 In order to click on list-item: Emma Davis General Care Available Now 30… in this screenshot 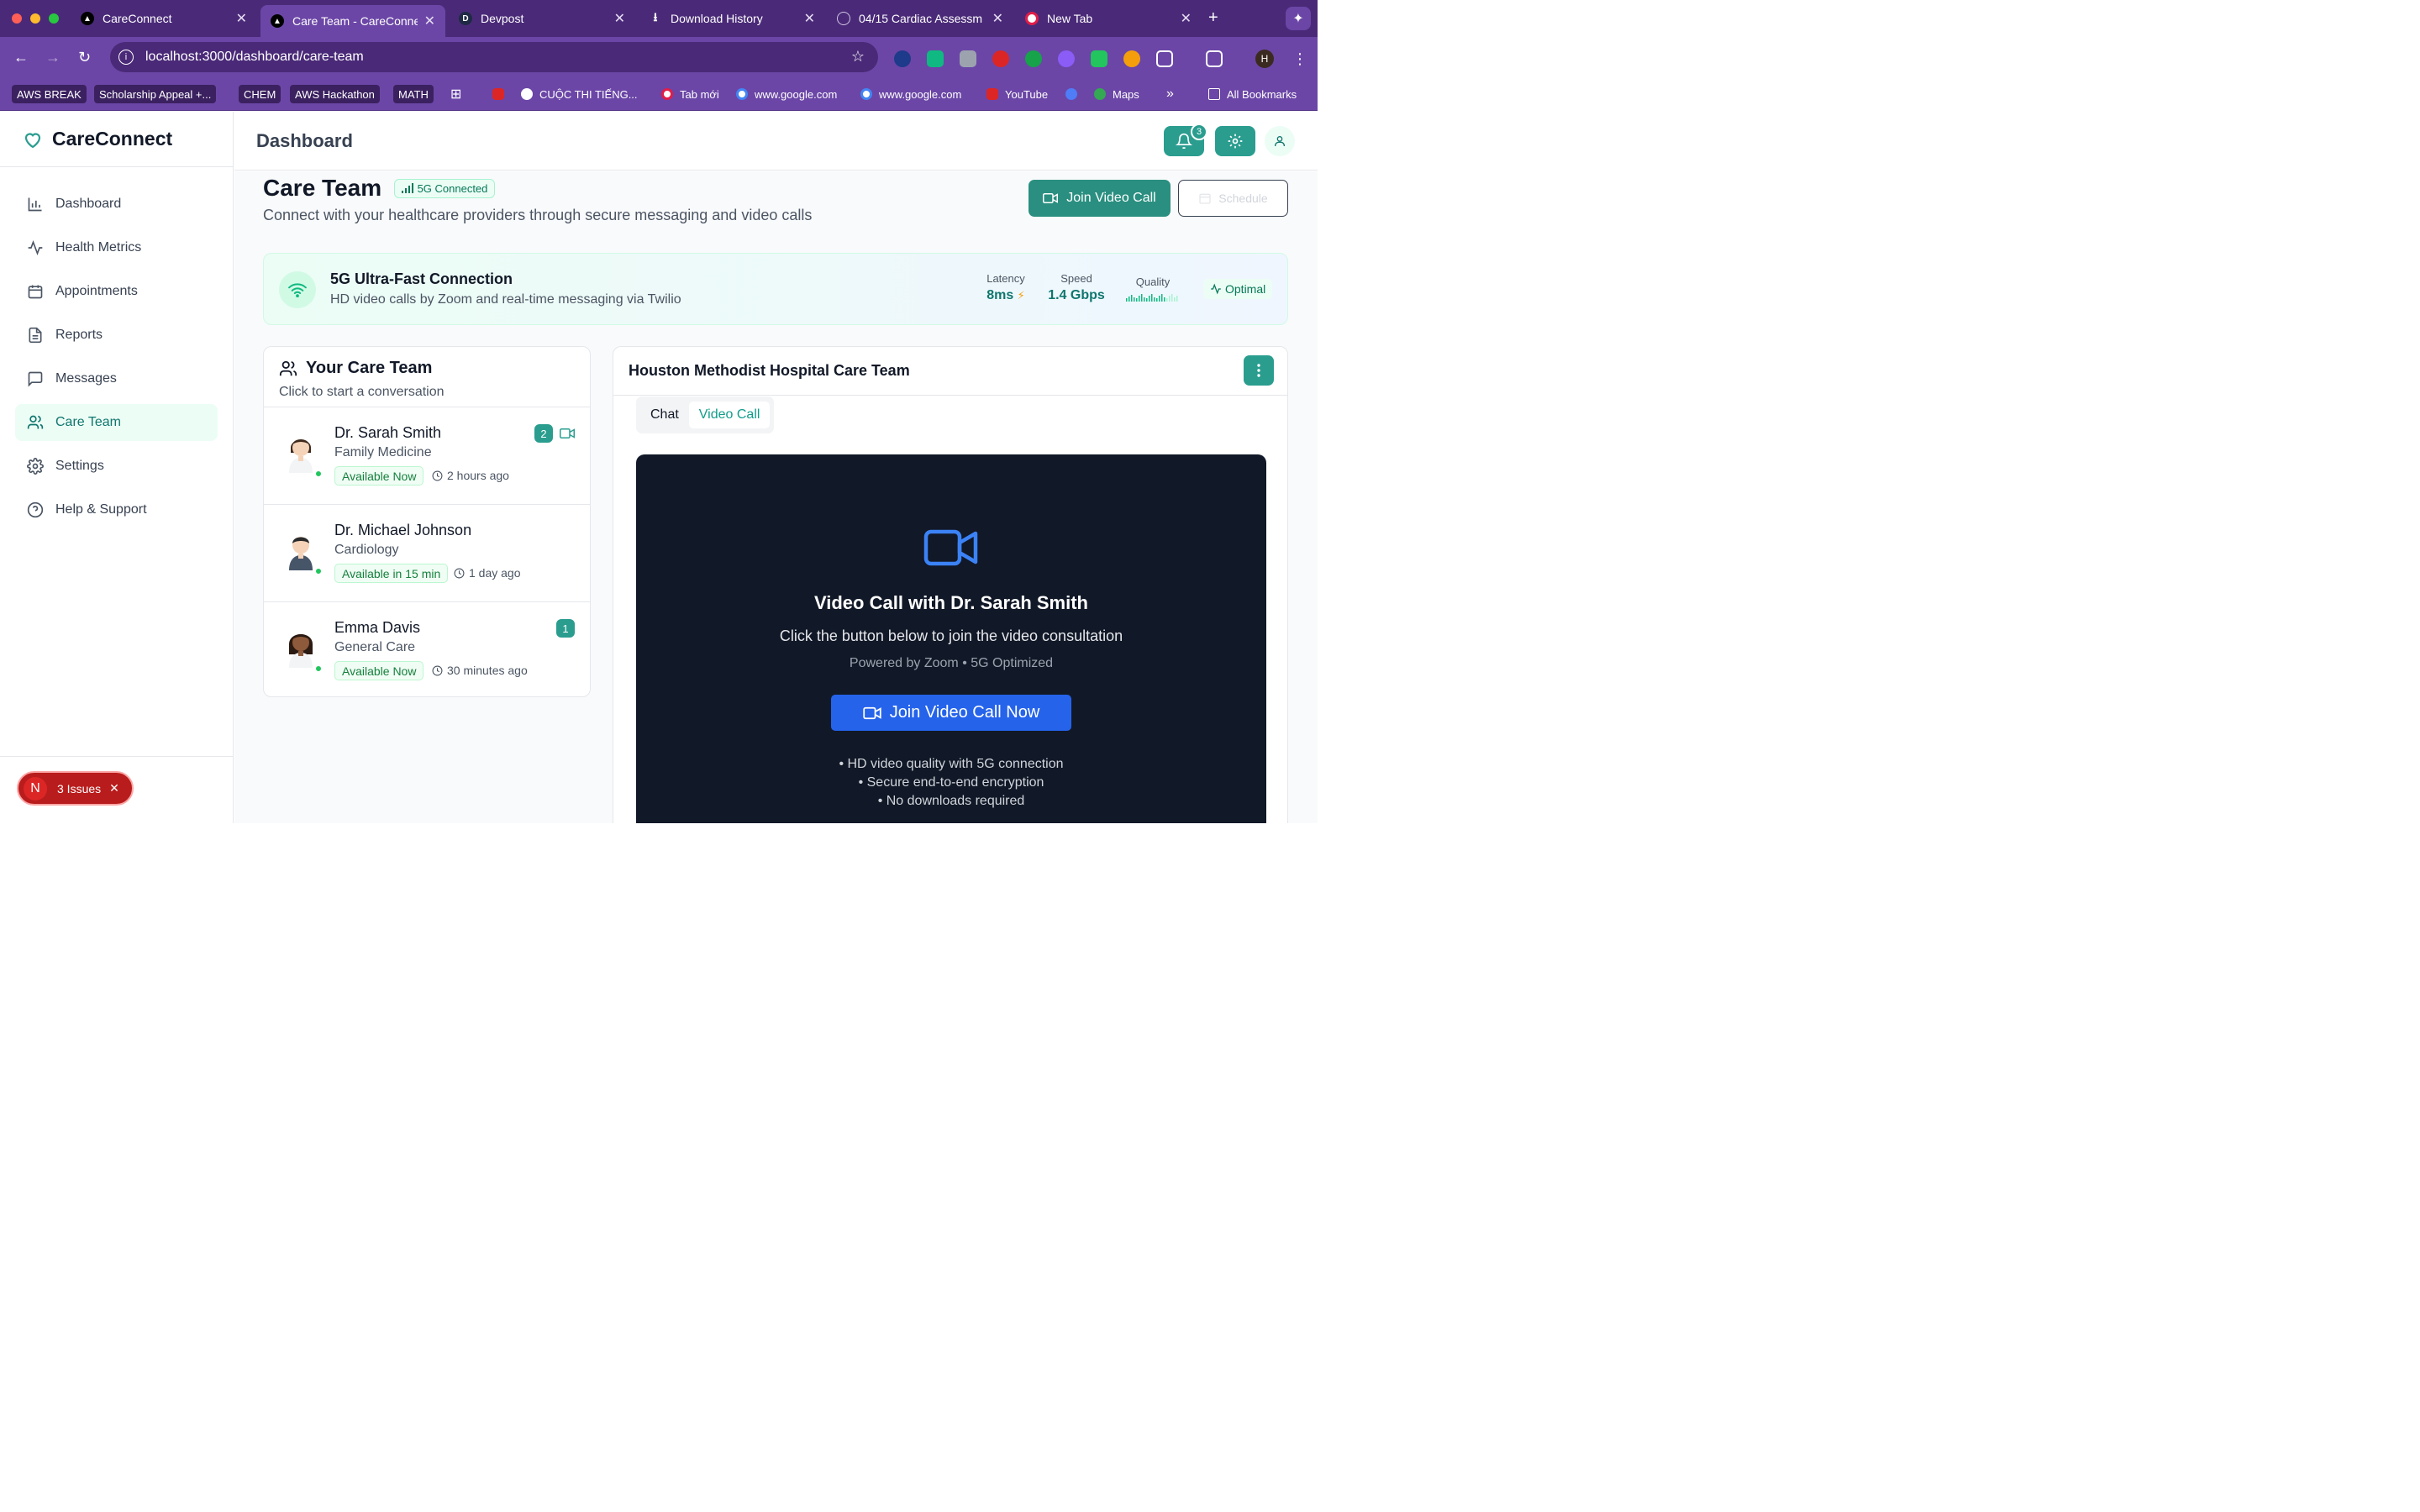, I will do `click(427, 649)`.